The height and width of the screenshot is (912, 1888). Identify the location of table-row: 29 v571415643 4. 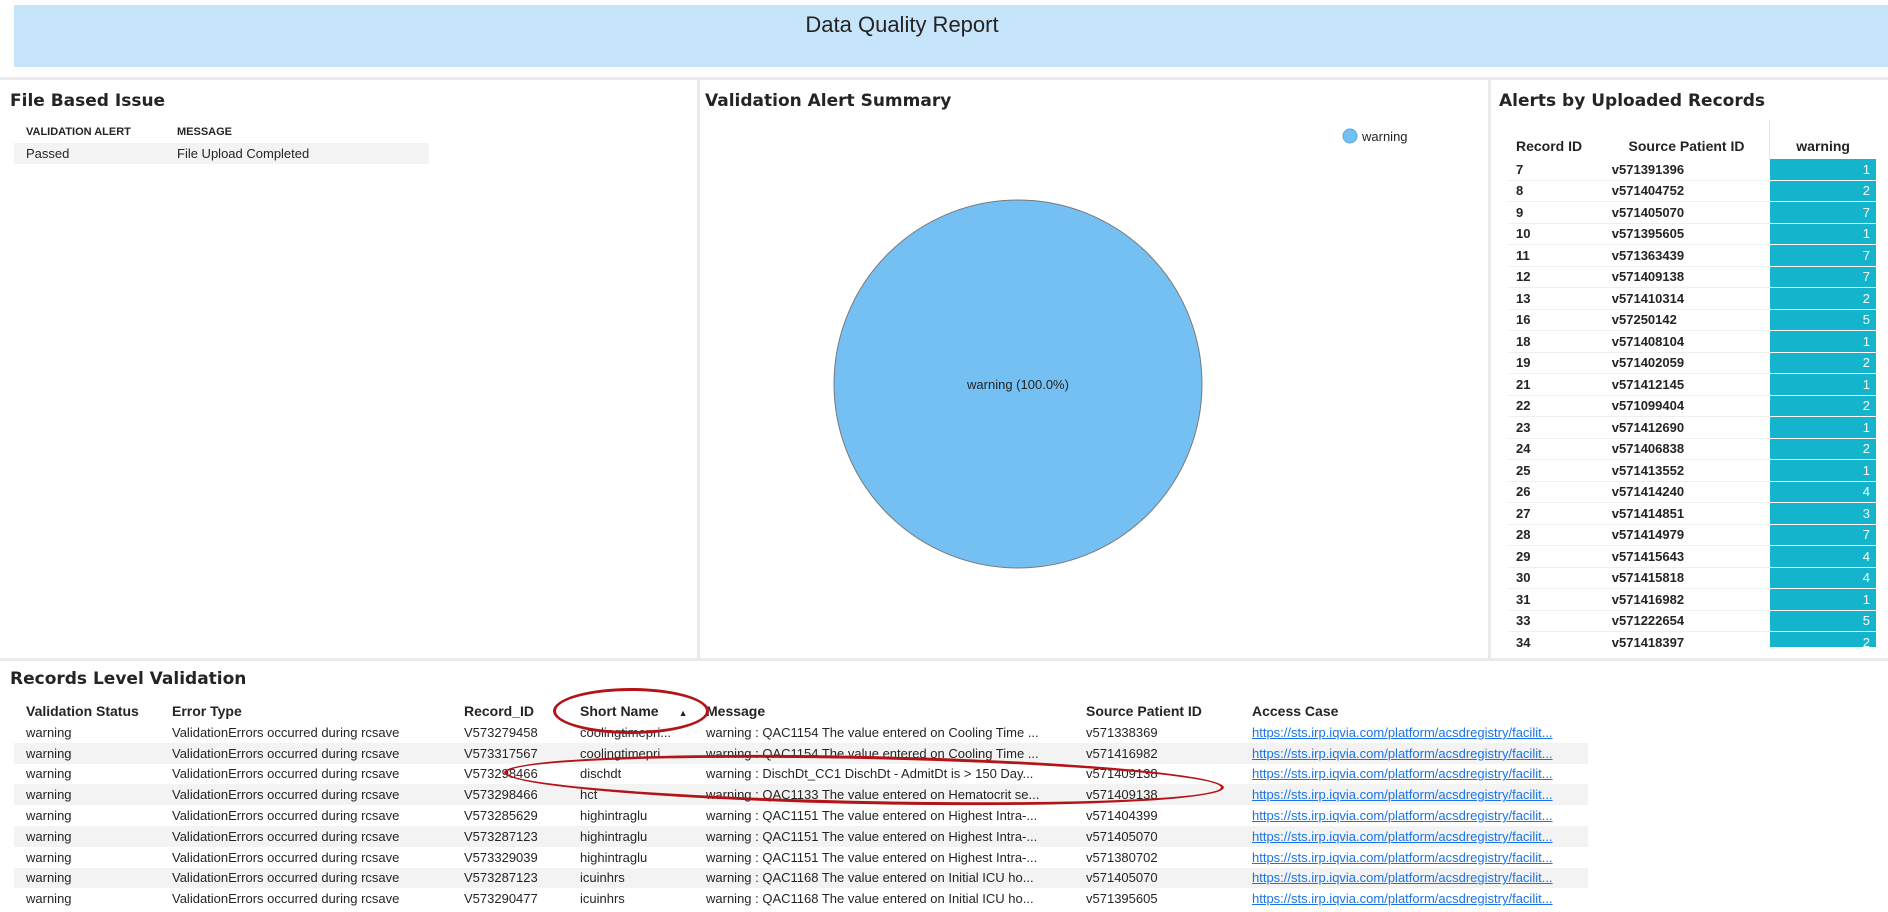
(1692, 556).